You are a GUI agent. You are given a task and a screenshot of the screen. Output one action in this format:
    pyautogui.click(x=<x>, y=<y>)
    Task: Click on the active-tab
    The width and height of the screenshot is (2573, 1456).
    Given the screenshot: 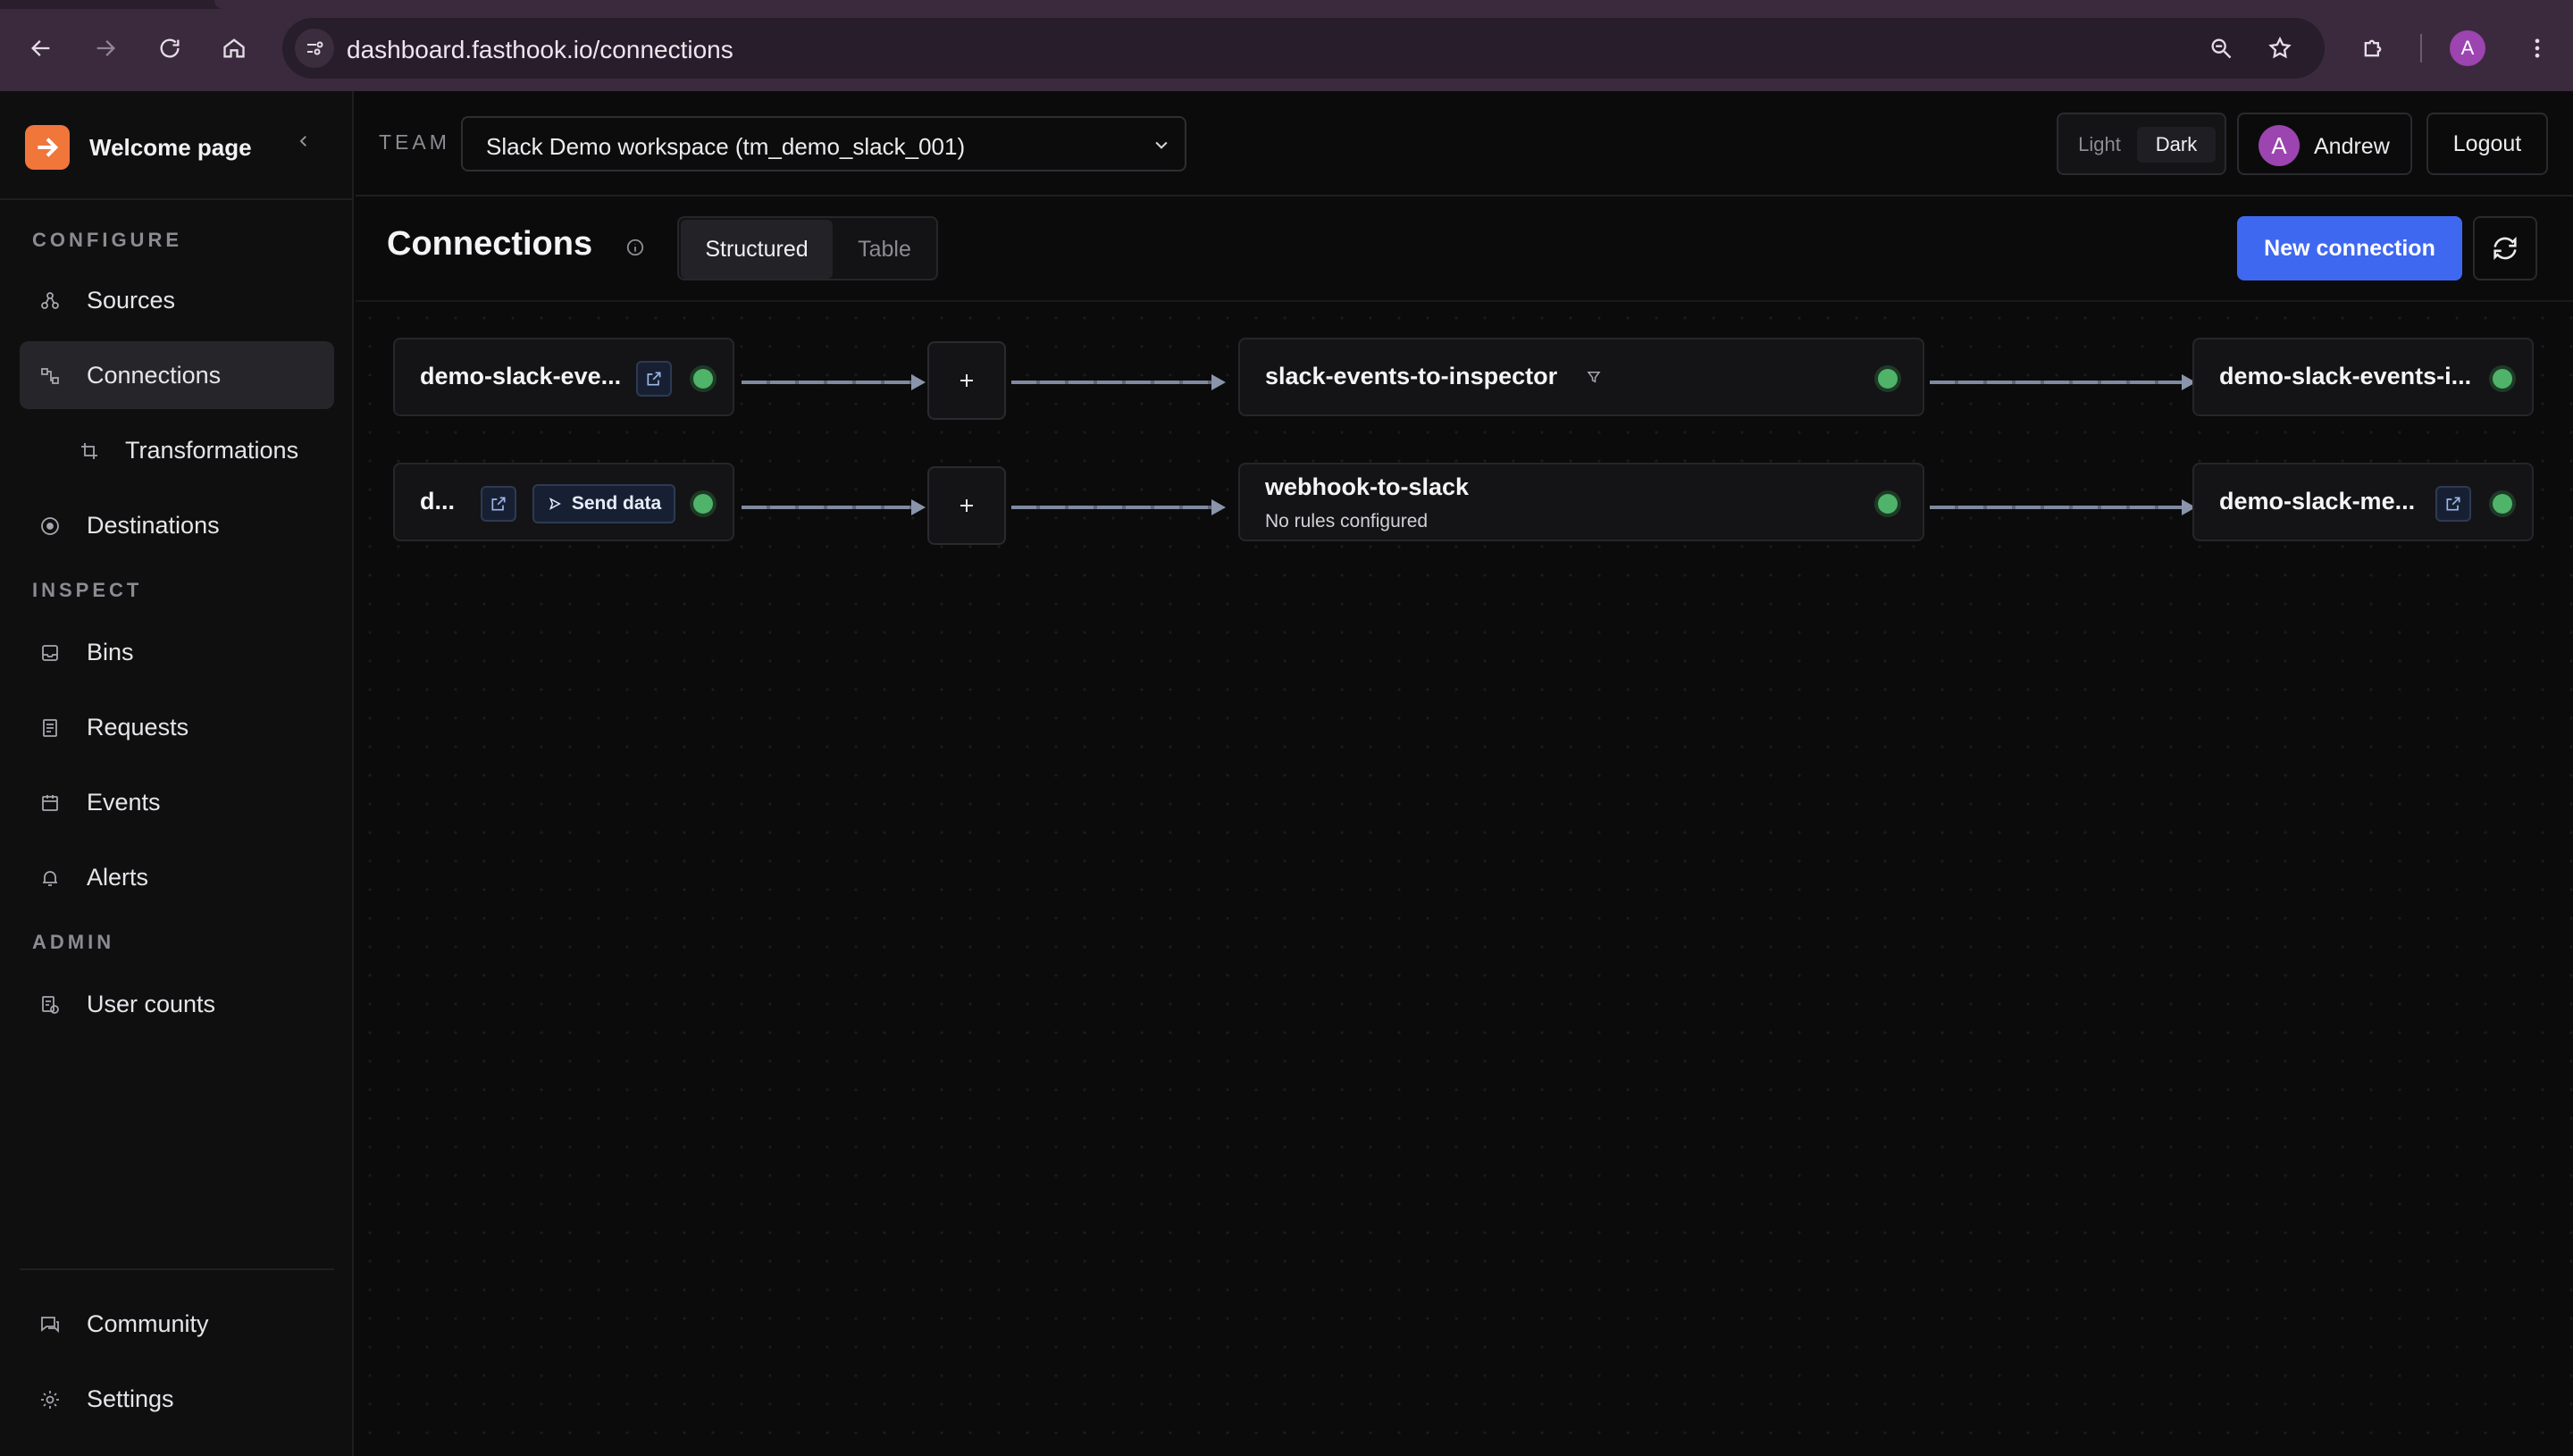 What is the action you would take?
    pyautogui.click(x=1393, y=4)
    